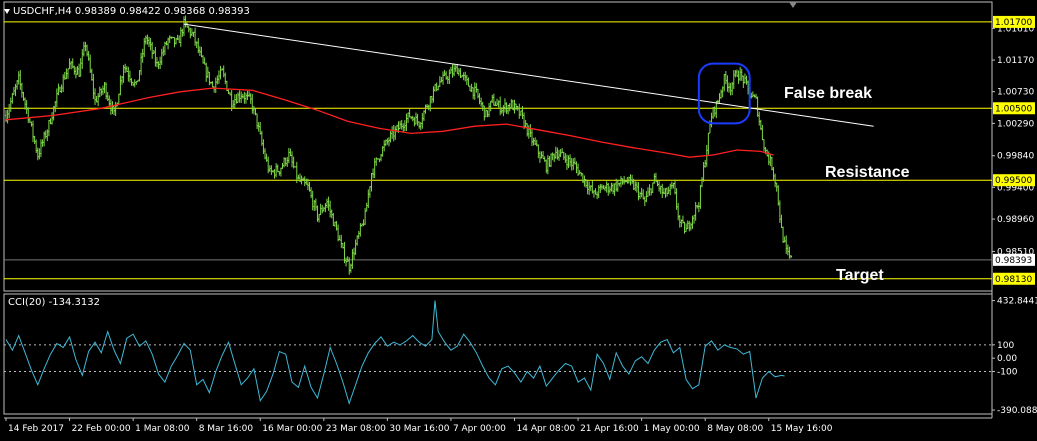  Describe the element at coordinates (546, 429) in the screenshot. I see `time-tick-label: 14 Apr 08:00` at that location.